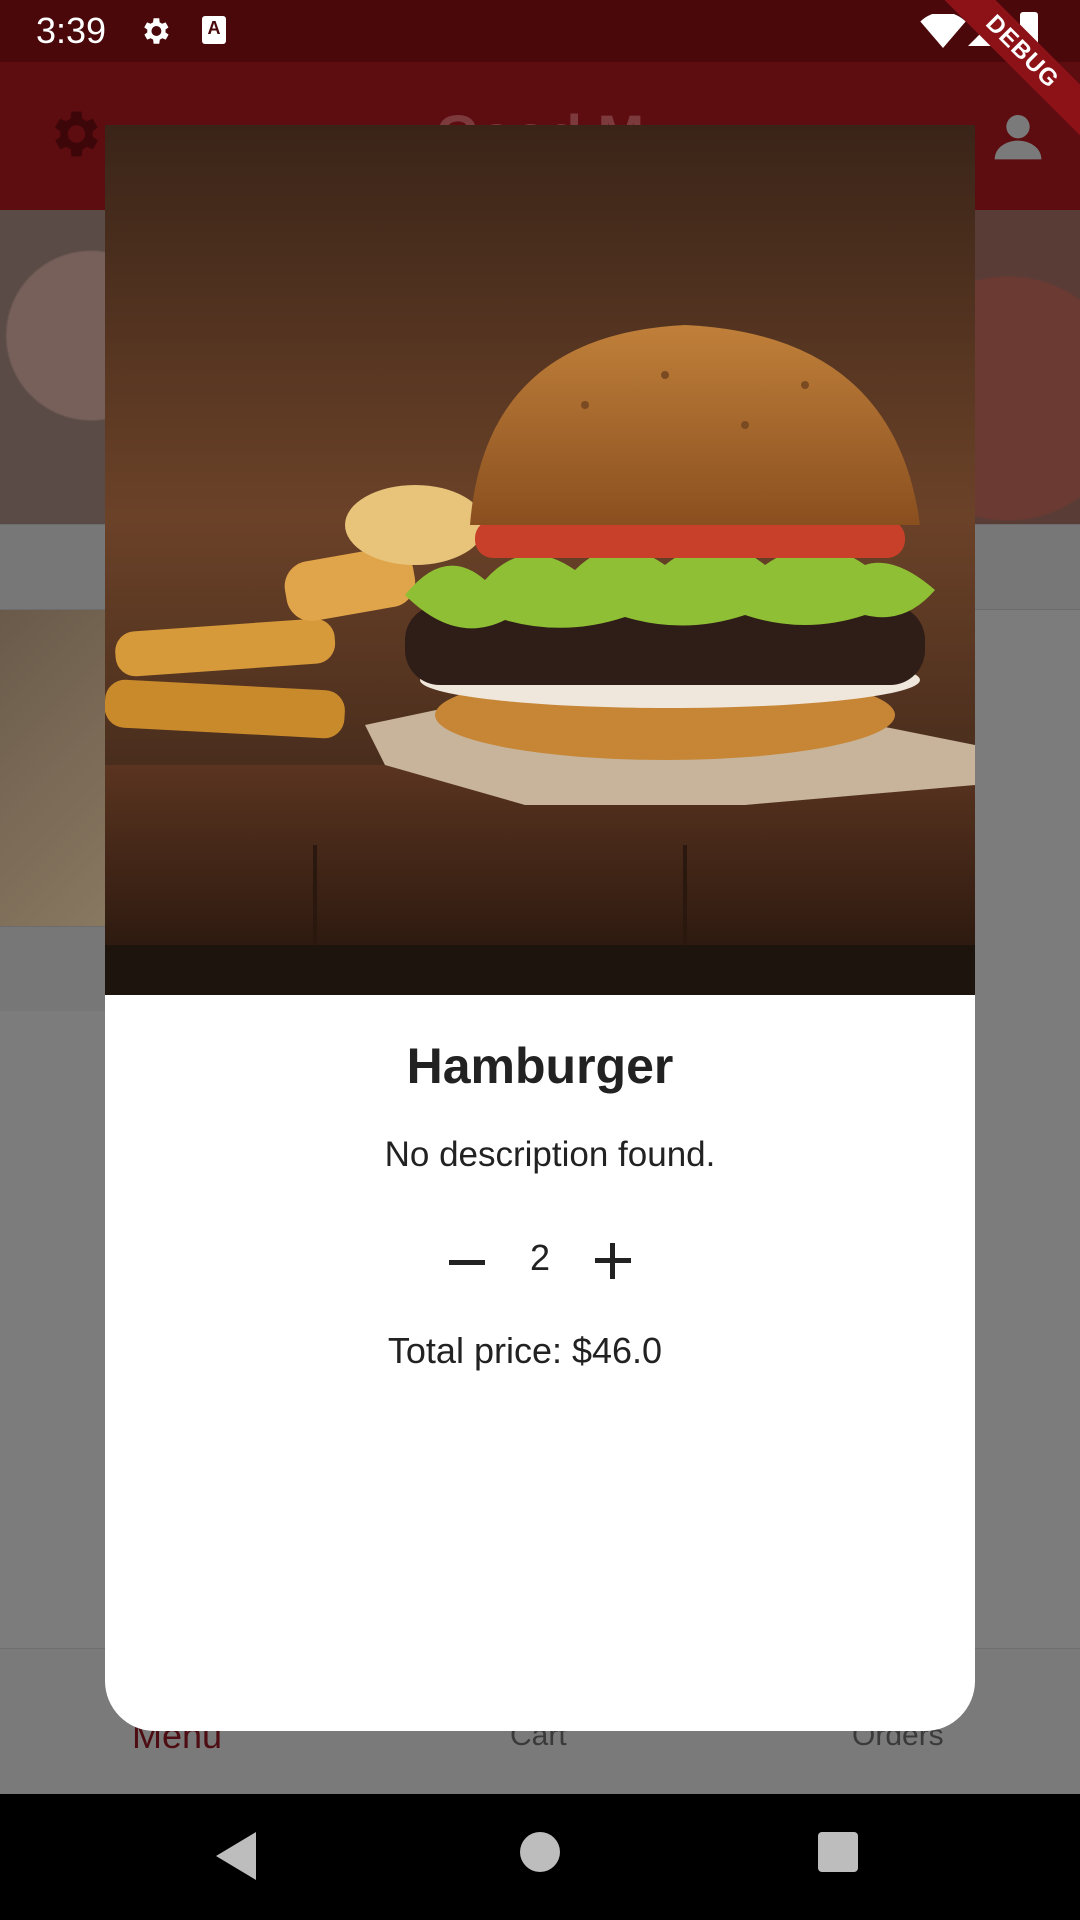  Describe the element at coordinates (156, 31) in the screenshot. I see `gear-icon` at that location.